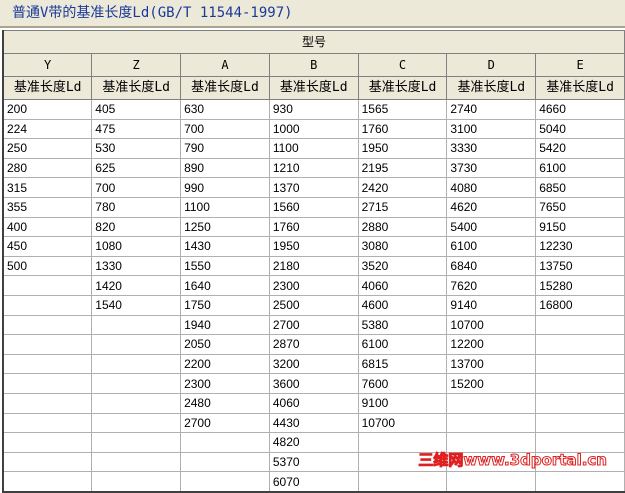 Image resolution: width=625 pixels, height=493 pixels. Describe the element at coordinates (313, 109) in the screenshot. I see `table-cell: 930` at that location.